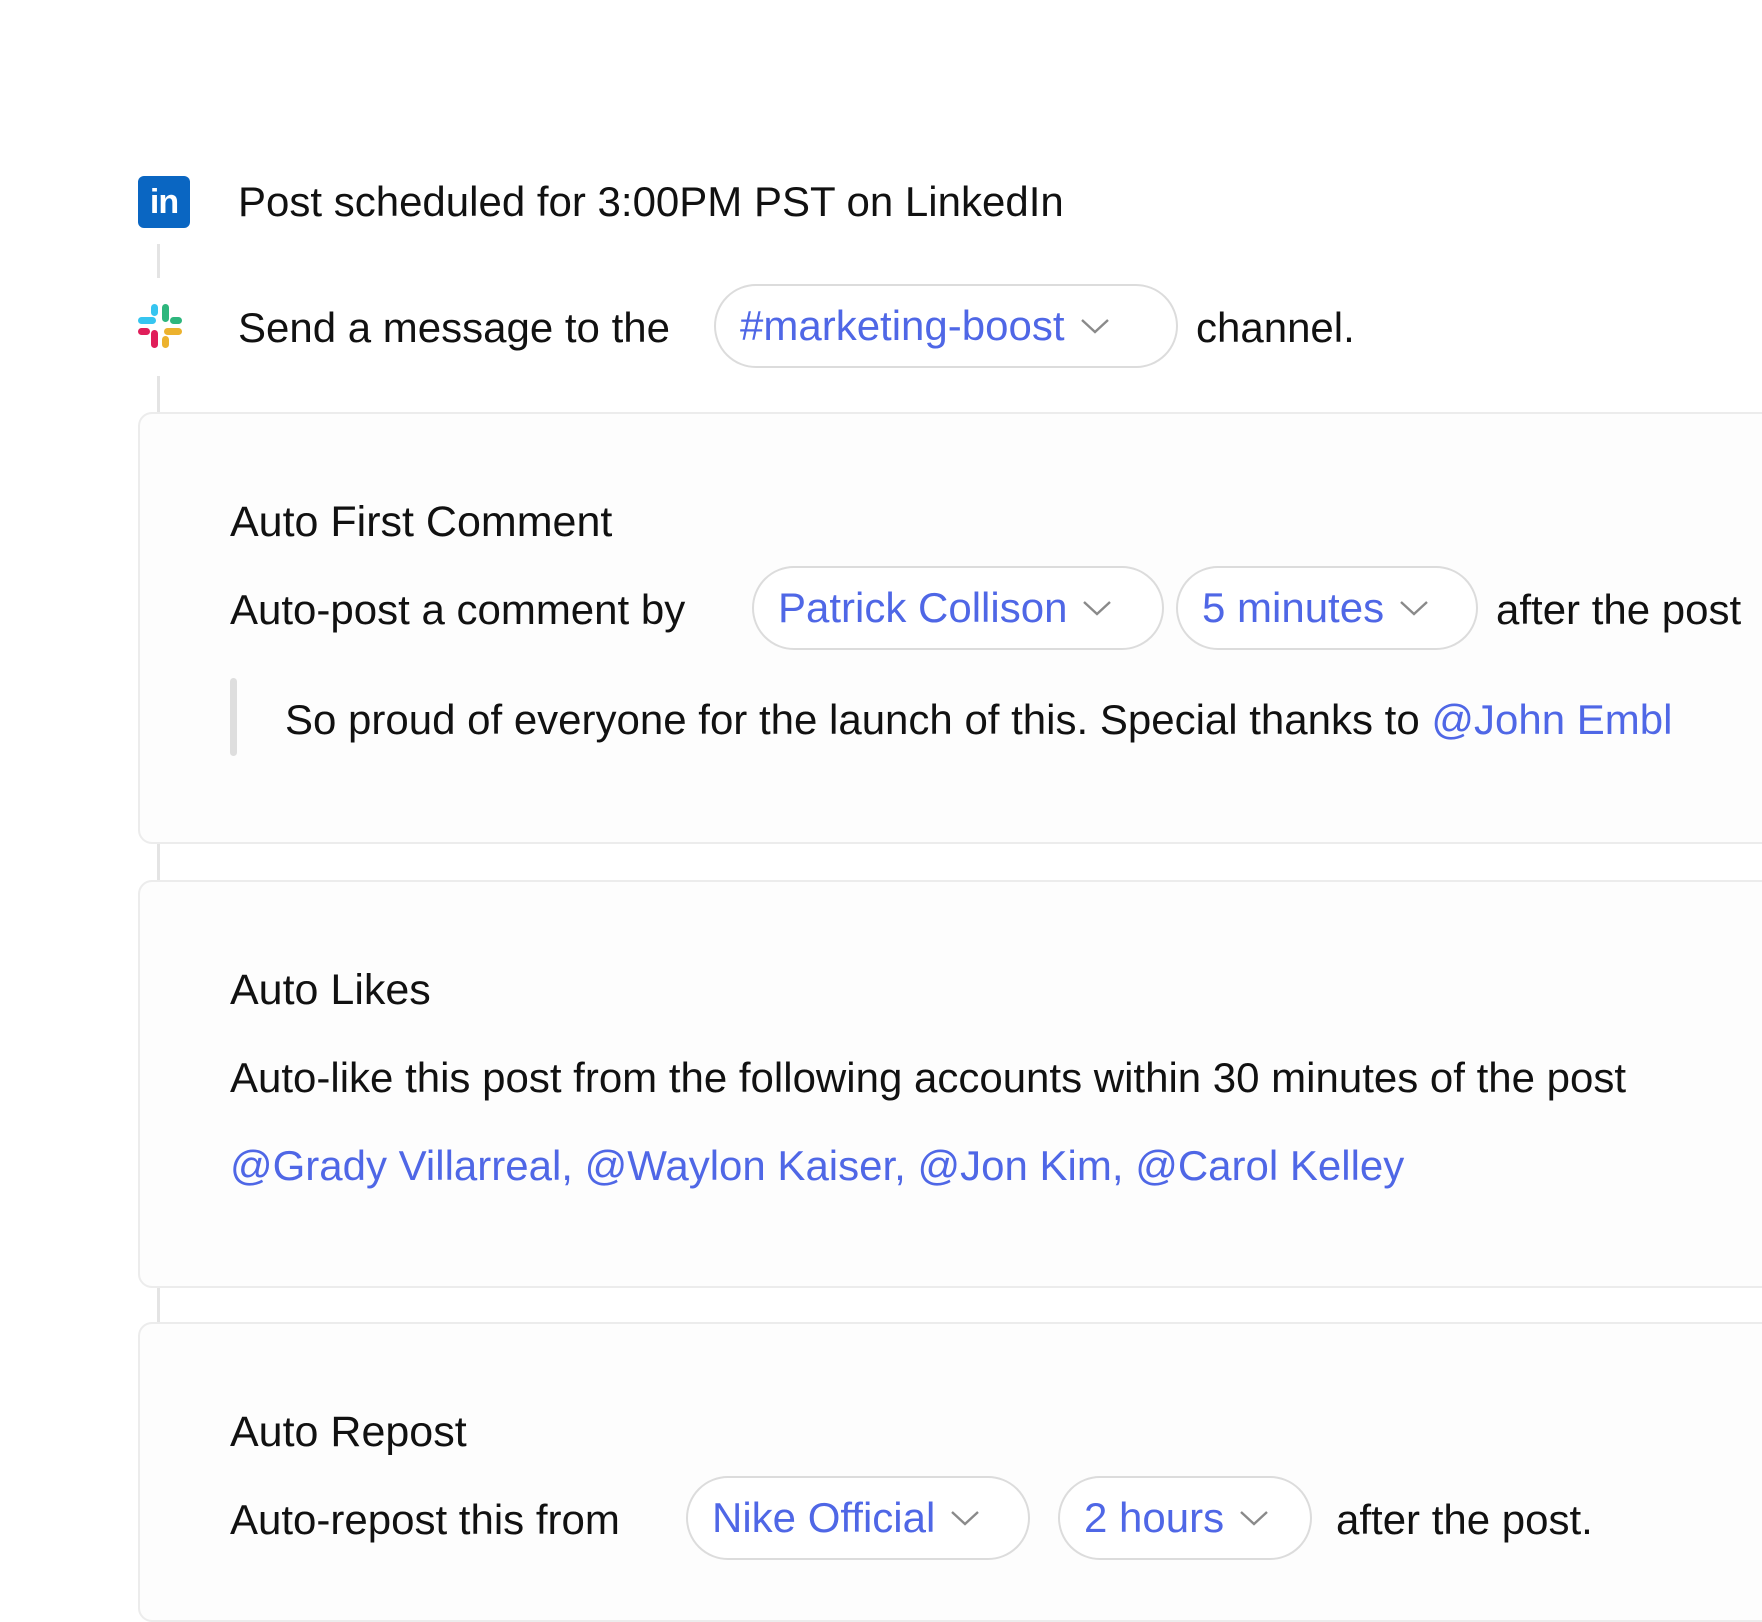 The width and height of the screenshot is (1762, 1622). I want to click on slack-text-before: Send a message to the, so click(454, 327).